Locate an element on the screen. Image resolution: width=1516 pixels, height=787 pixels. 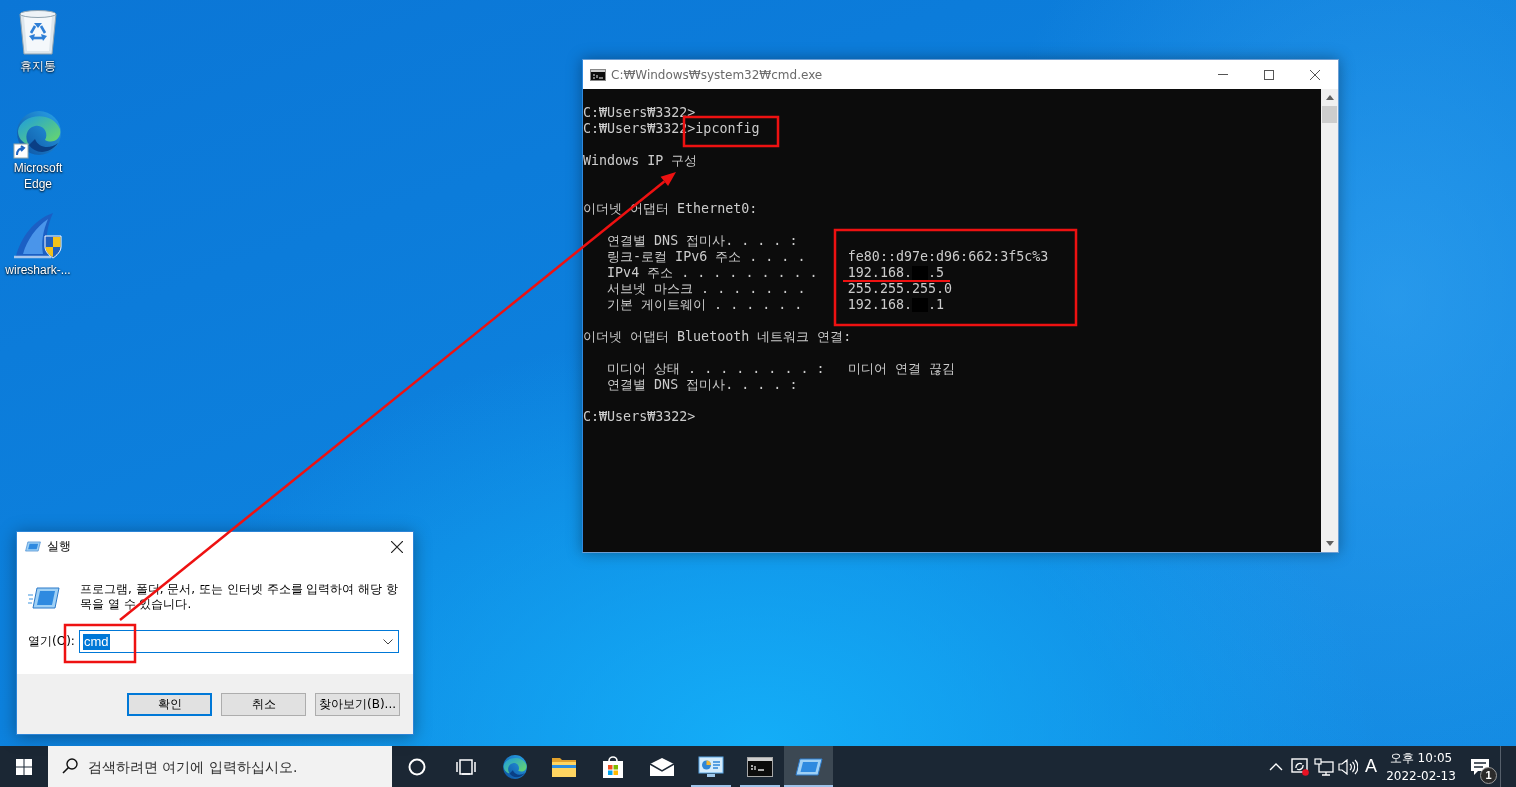
volume-icon is located at coordinates (1348, 766).